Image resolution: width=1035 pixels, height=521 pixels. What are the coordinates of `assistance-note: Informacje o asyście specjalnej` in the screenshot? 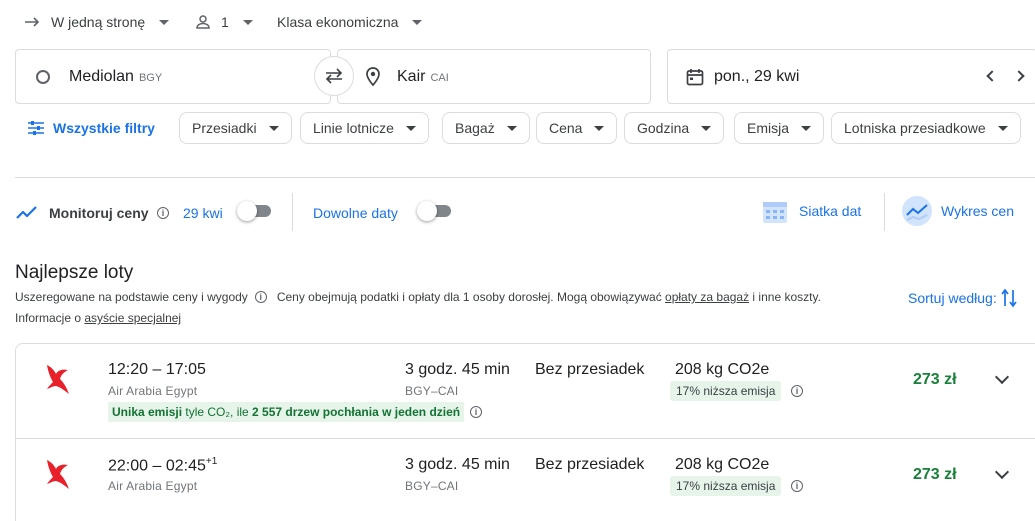 It's located at (98, 318).